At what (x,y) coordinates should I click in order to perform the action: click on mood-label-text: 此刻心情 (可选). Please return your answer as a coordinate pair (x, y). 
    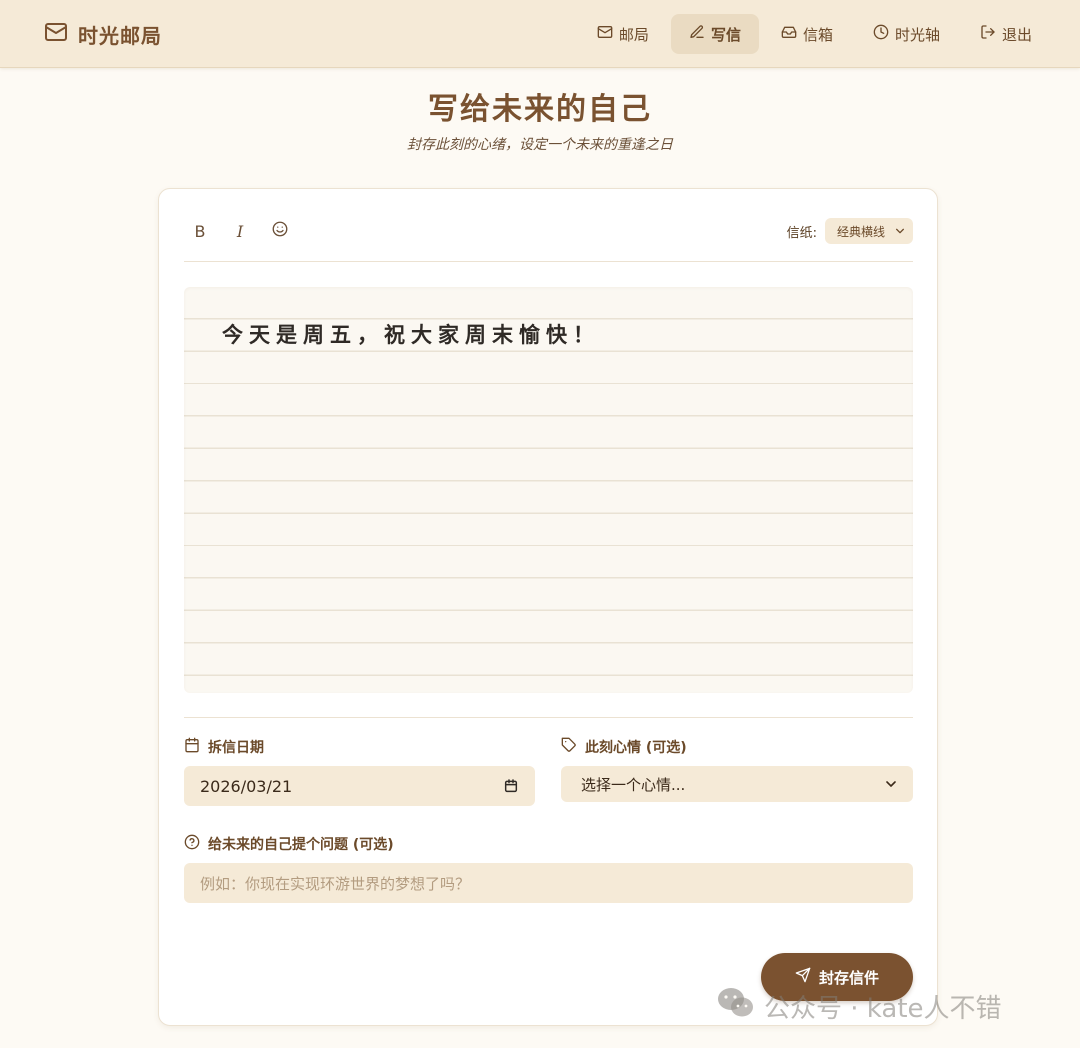
    Looking at the image, I should click on (636, 748).